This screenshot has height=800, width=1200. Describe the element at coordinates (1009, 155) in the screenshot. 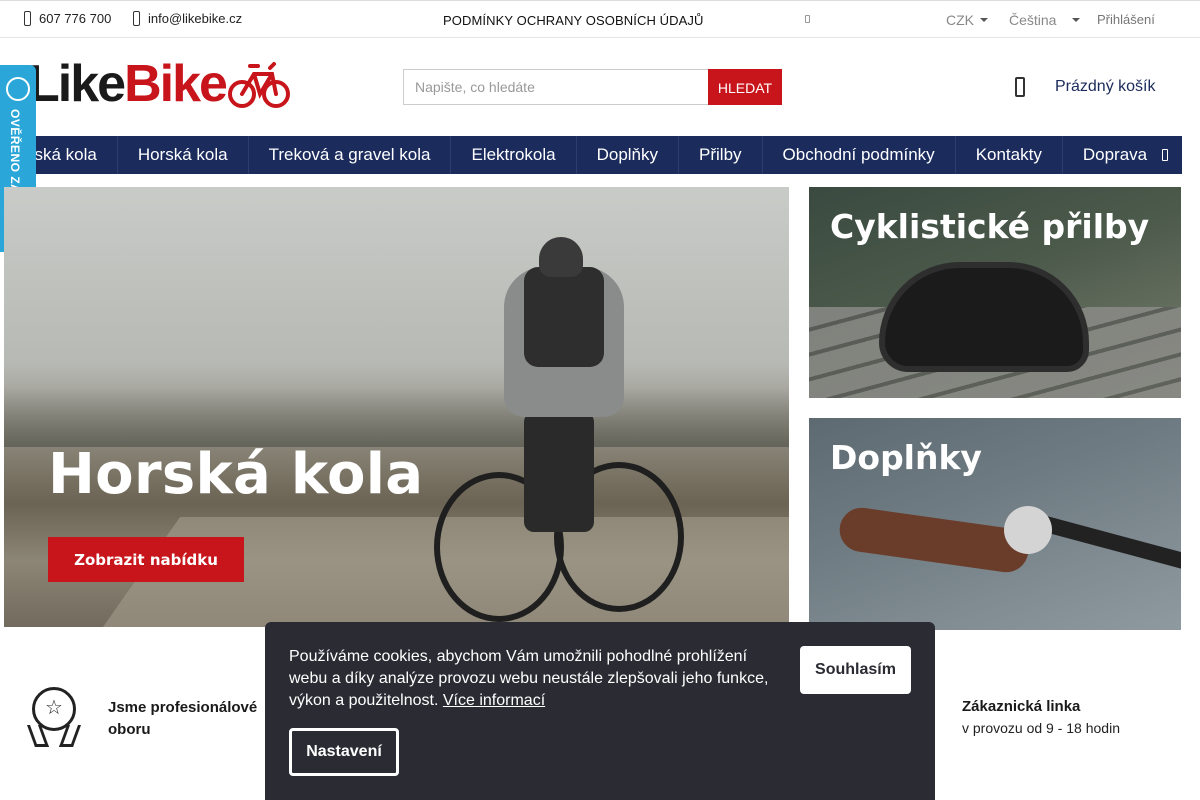

I see `nav-item-contacts: Kontakty` at that location.